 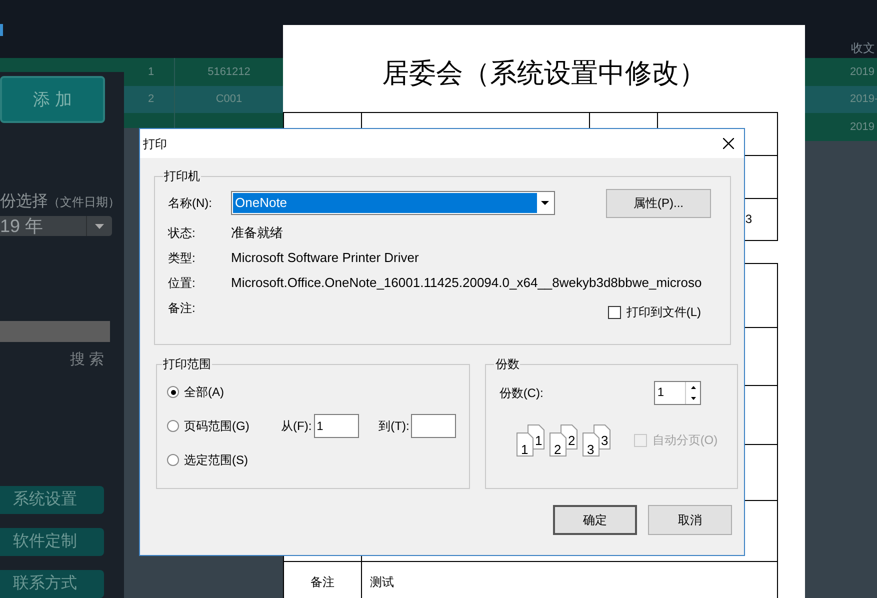 I want to click on year-hint: （文件日期）, so click(x=84, y=203).